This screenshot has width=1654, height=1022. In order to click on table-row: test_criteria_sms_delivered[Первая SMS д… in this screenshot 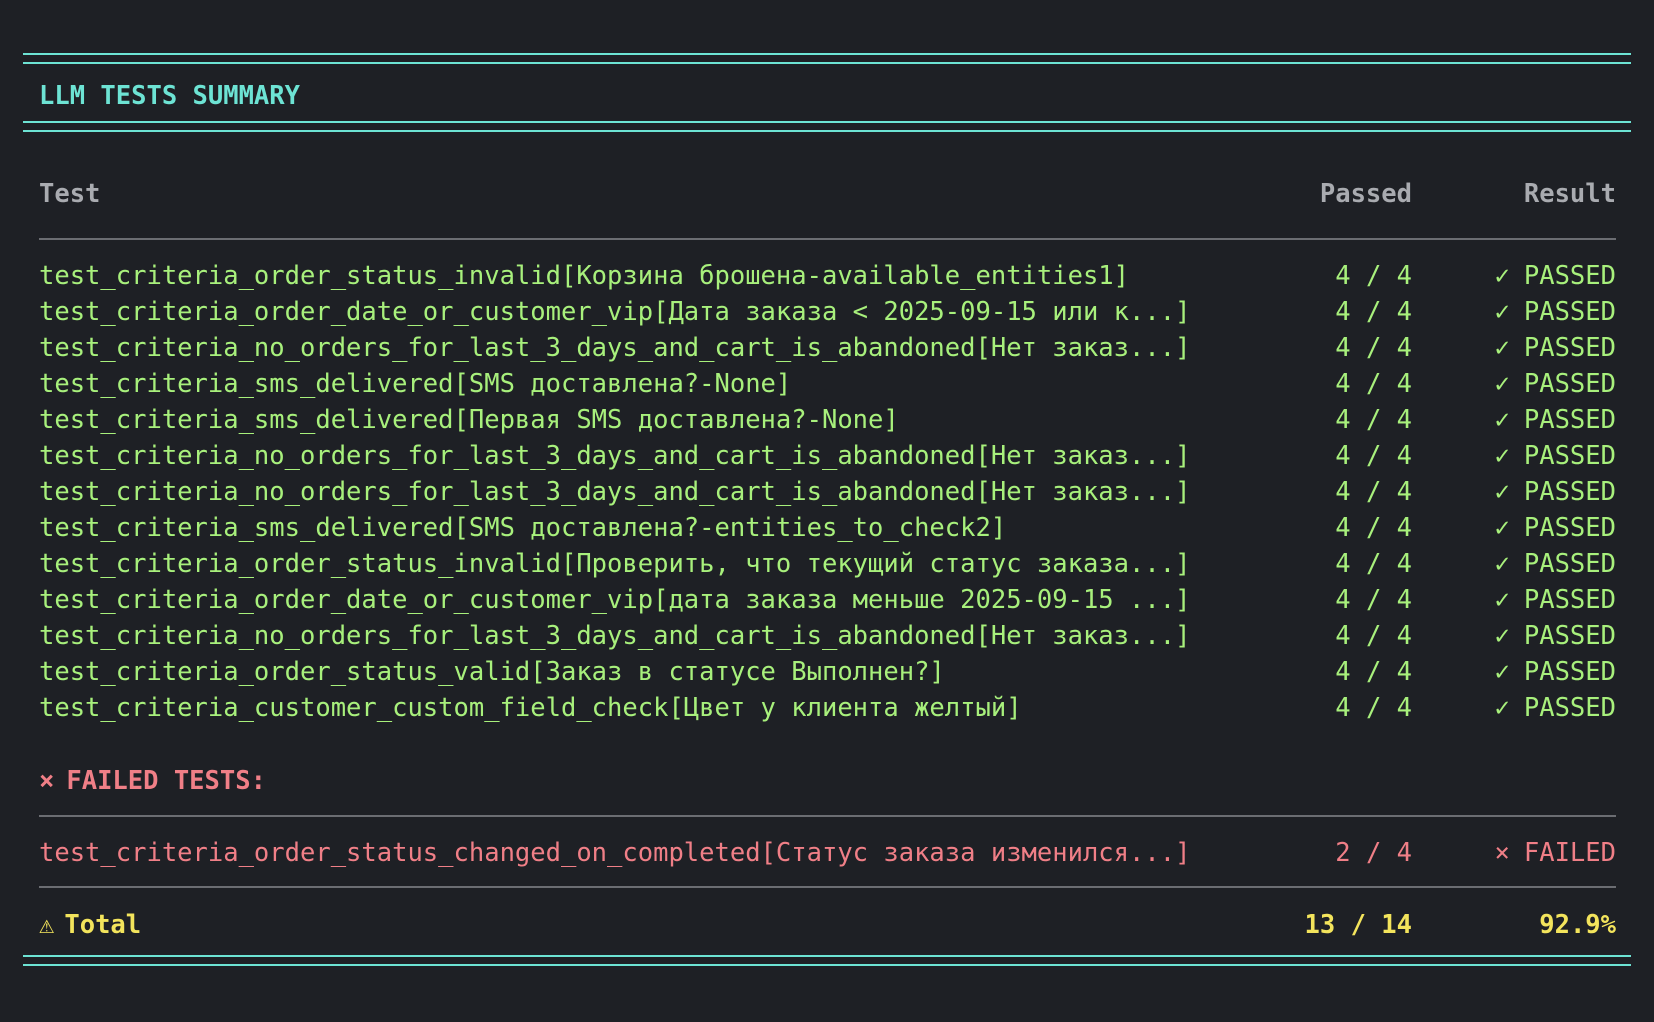, I will do `click(827, 420)`.